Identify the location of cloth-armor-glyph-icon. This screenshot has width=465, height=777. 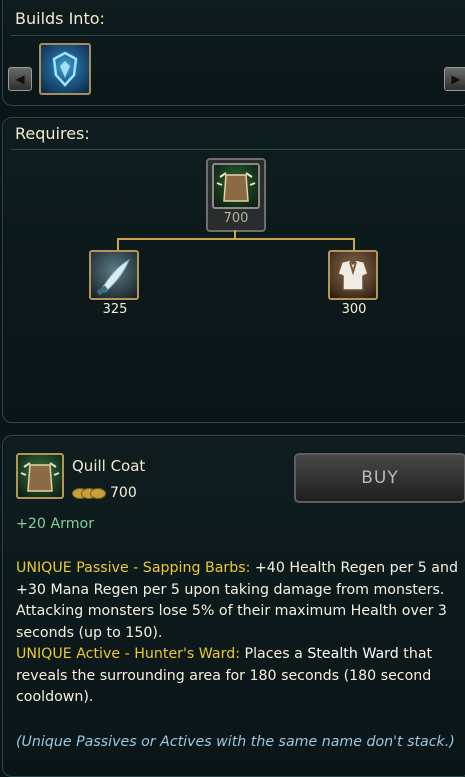
(353, 275).